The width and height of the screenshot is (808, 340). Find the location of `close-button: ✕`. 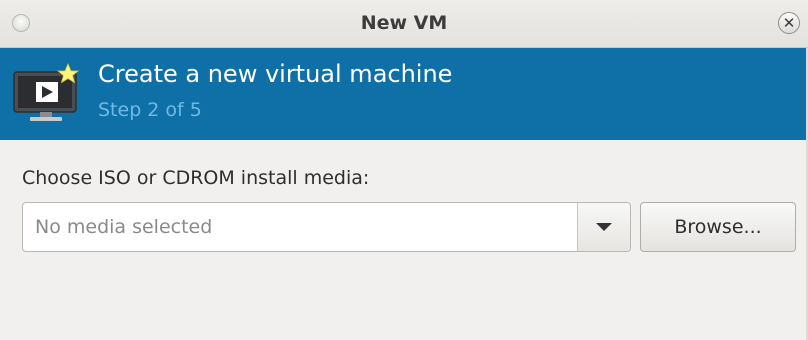

close-button: ✕ is located at coordinates (789, 23).